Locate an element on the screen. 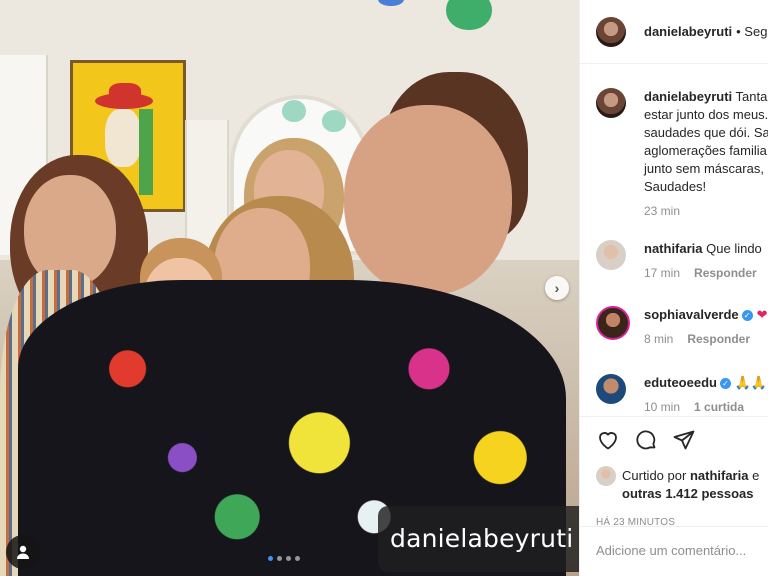  user-tag-button is located at coordinates (23, 552).